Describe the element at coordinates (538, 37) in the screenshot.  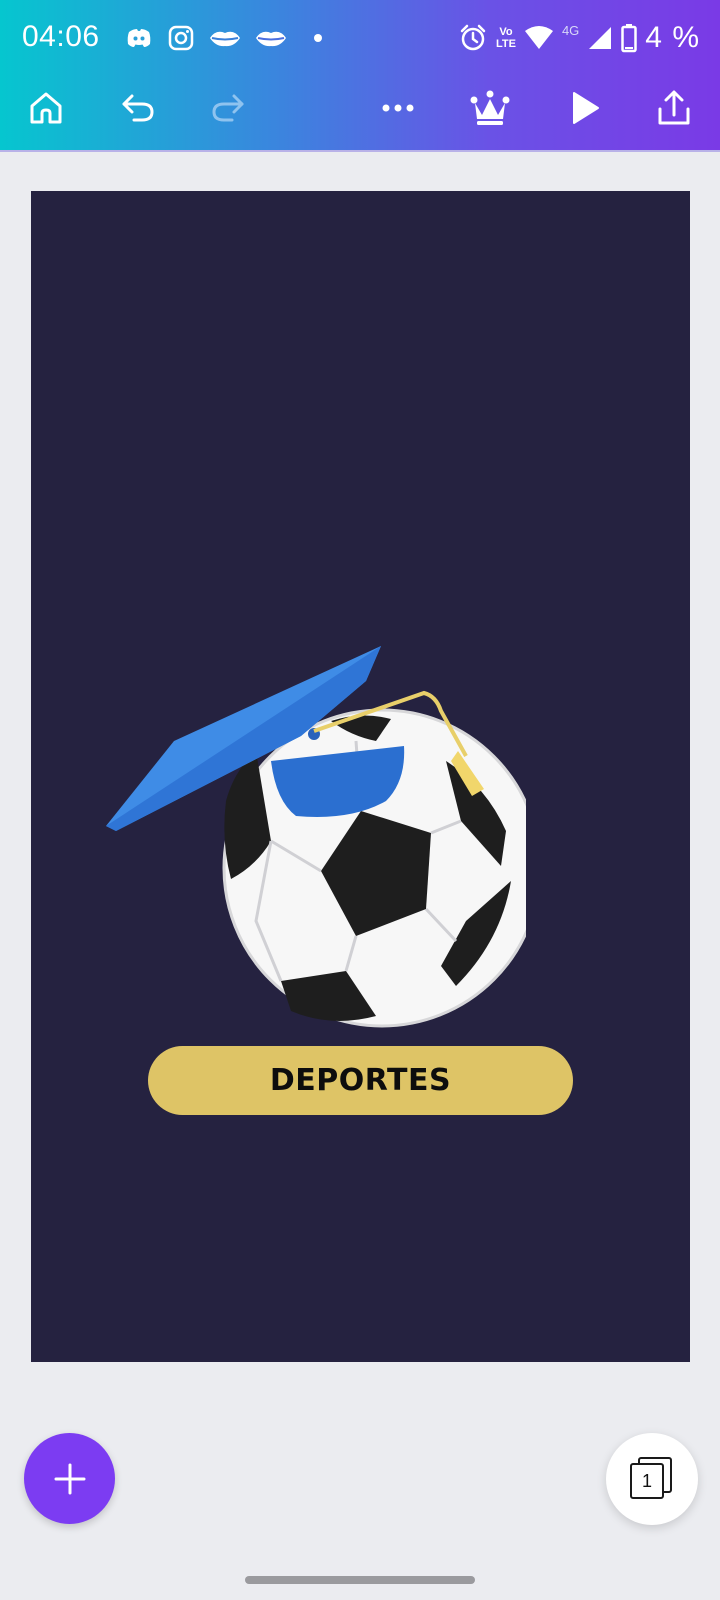
I see `wifi-icon` at that location.